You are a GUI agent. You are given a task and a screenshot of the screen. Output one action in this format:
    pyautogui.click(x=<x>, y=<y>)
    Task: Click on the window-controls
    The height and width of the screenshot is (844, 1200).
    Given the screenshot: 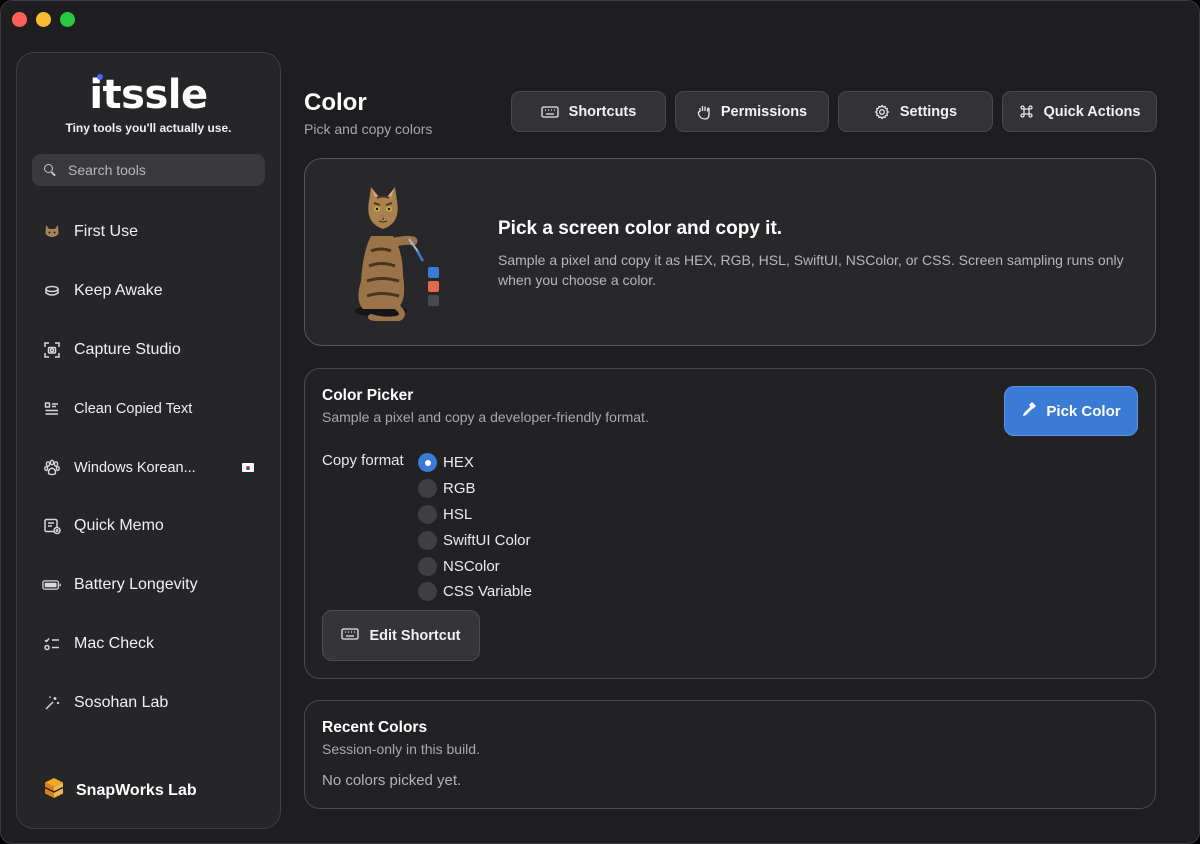 What is the action you would take?
    pyautogui.click(x=43, y=19)
    